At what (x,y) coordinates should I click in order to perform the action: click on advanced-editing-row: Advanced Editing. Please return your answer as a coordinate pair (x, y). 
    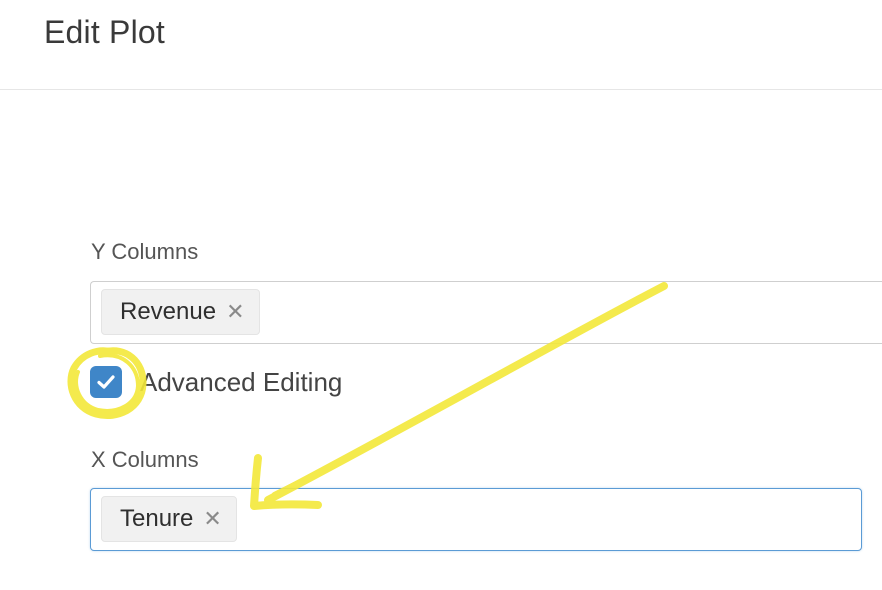
    Looking at the image, I should click on (216, 382).